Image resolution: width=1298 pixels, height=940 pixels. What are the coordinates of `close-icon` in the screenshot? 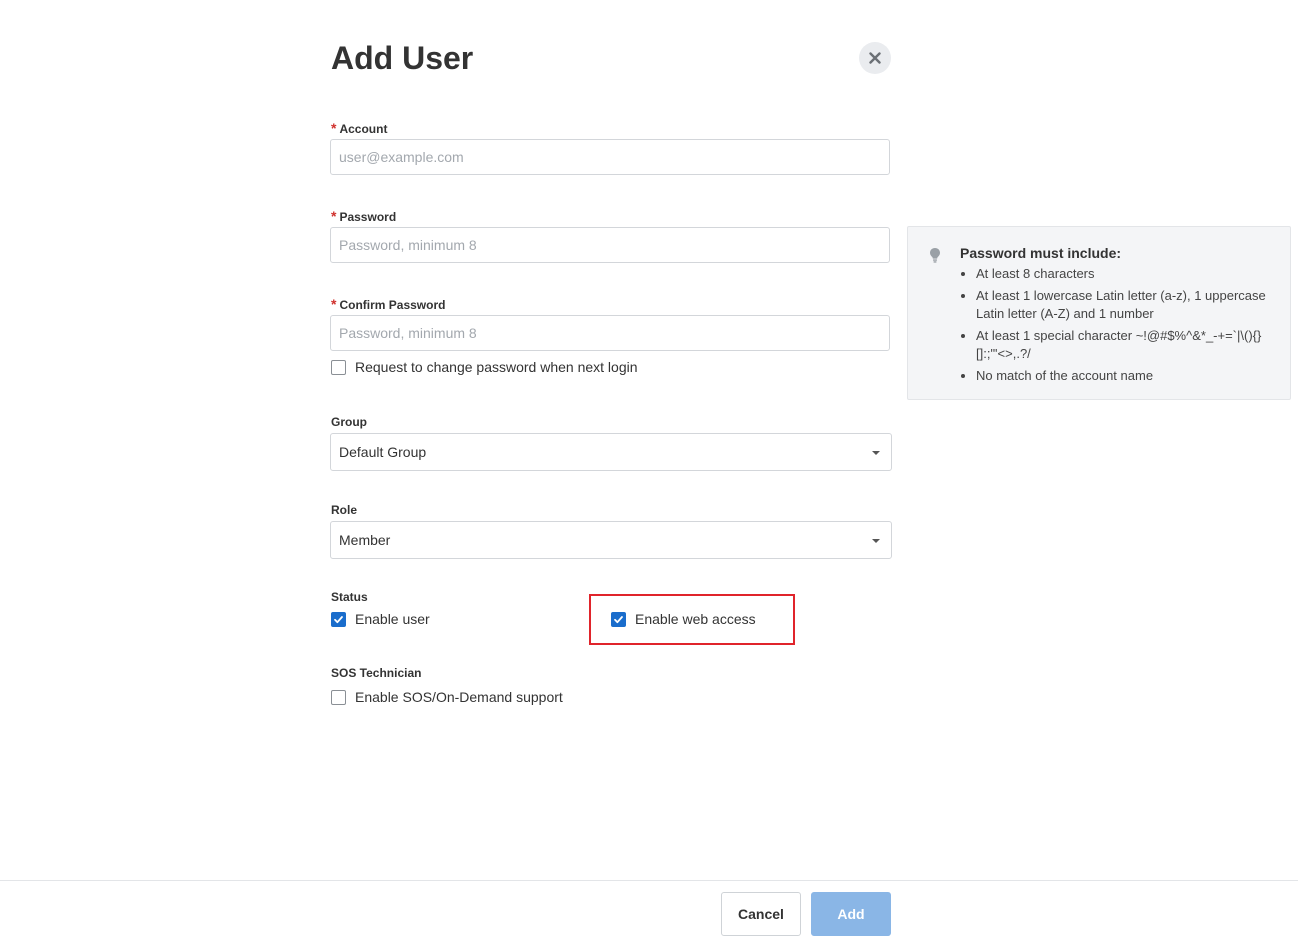 It's located at (875, 58).